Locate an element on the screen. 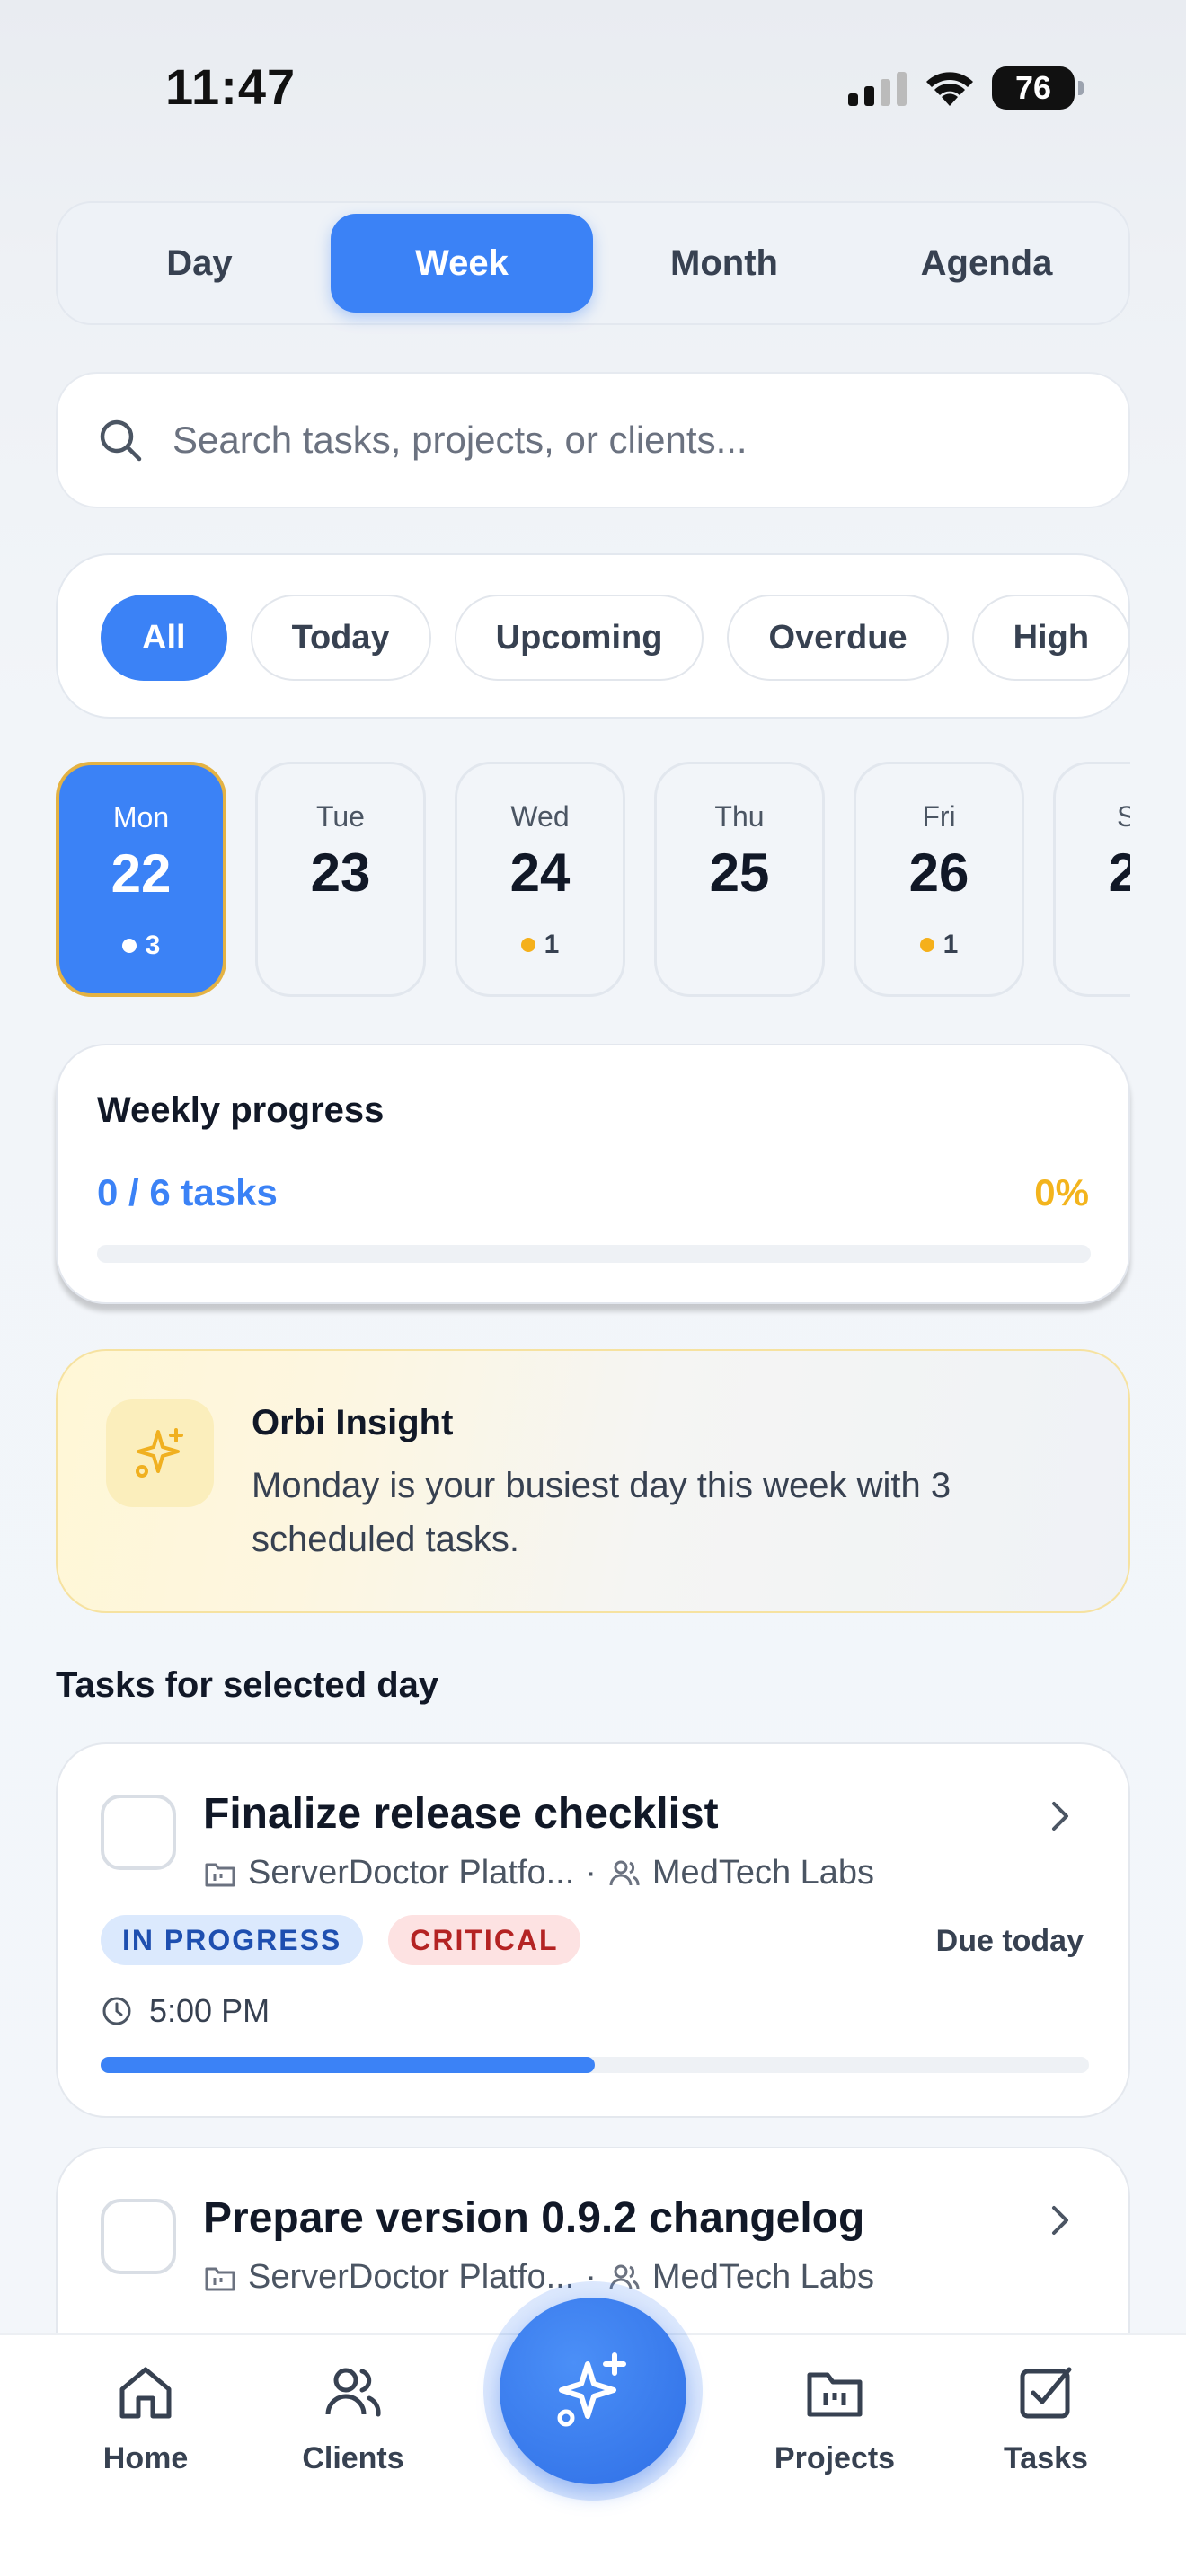  task-time-row: 5:00 PM is located at coordinates (185, 2011).